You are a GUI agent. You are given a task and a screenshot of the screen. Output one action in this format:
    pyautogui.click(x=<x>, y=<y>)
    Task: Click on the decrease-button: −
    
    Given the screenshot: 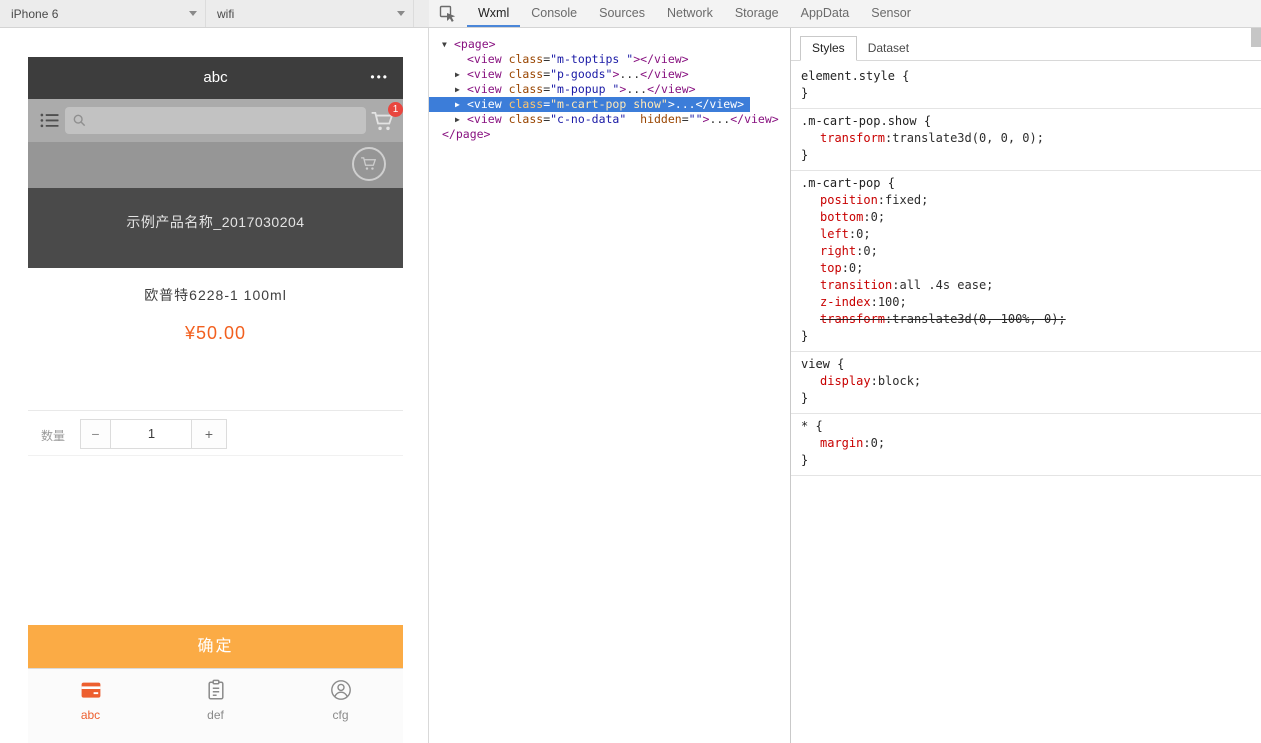 What is the action you would take?
    pyautogui.click(x=95, y=434)
    